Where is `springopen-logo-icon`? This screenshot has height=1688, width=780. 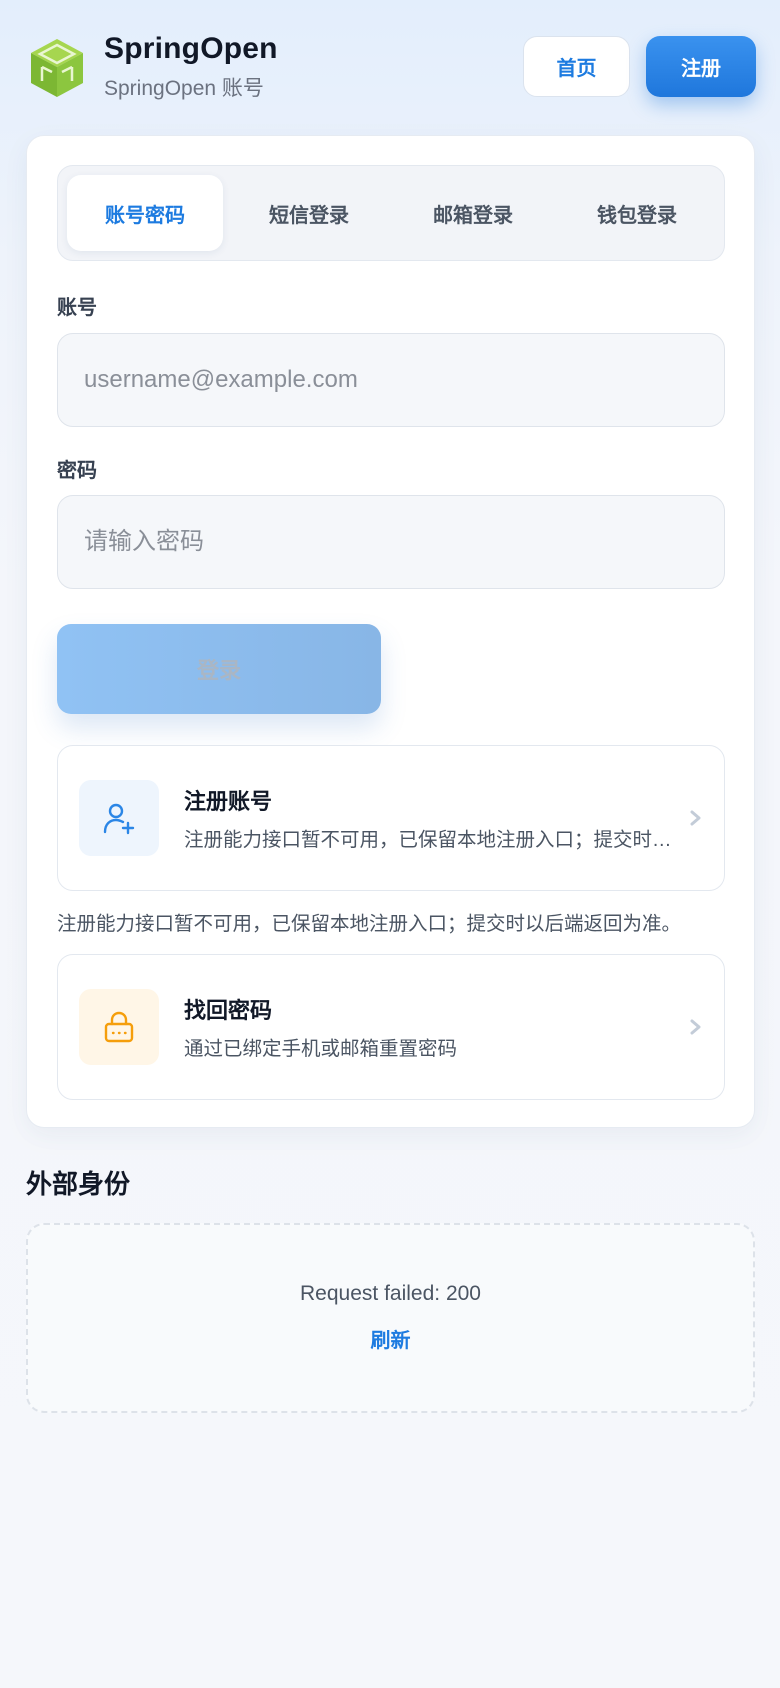
springopen-logo-icon is located at coordinates (57, 68).